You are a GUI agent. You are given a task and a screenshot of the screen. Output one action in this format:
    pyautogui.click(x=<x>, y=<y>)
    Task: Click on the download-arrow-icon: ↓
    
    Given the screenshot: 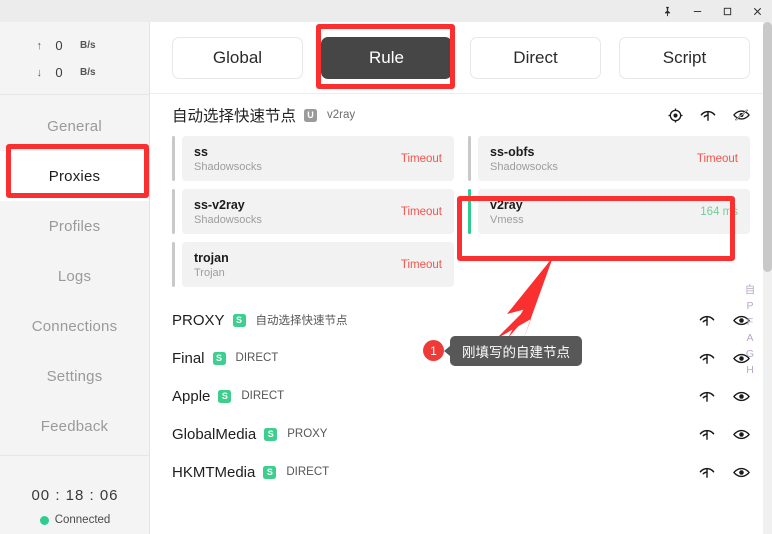 What is the action you would take?
    pyautogui.click(x=39, y=72)
    